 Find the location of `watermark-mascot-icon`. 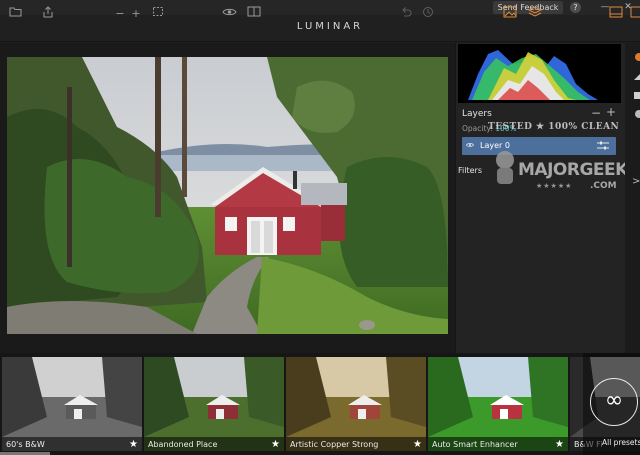

watermark-mascot-icon is located at coordinates (505, 167).